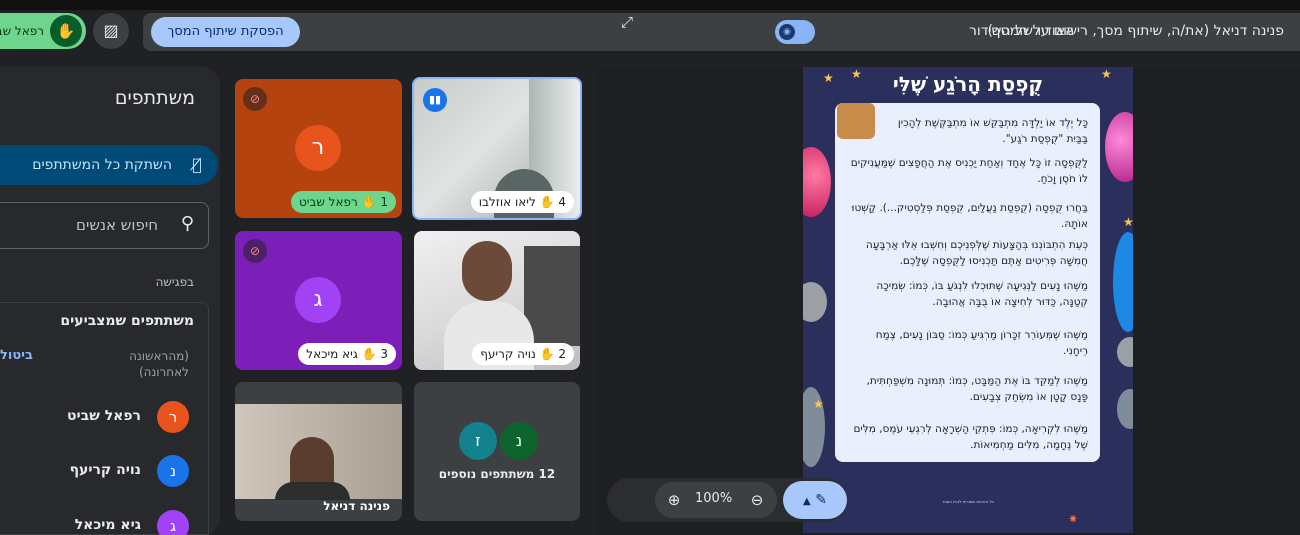 The image size is (1300, 535). I want to click on avatar: ז, so click(478, 441).